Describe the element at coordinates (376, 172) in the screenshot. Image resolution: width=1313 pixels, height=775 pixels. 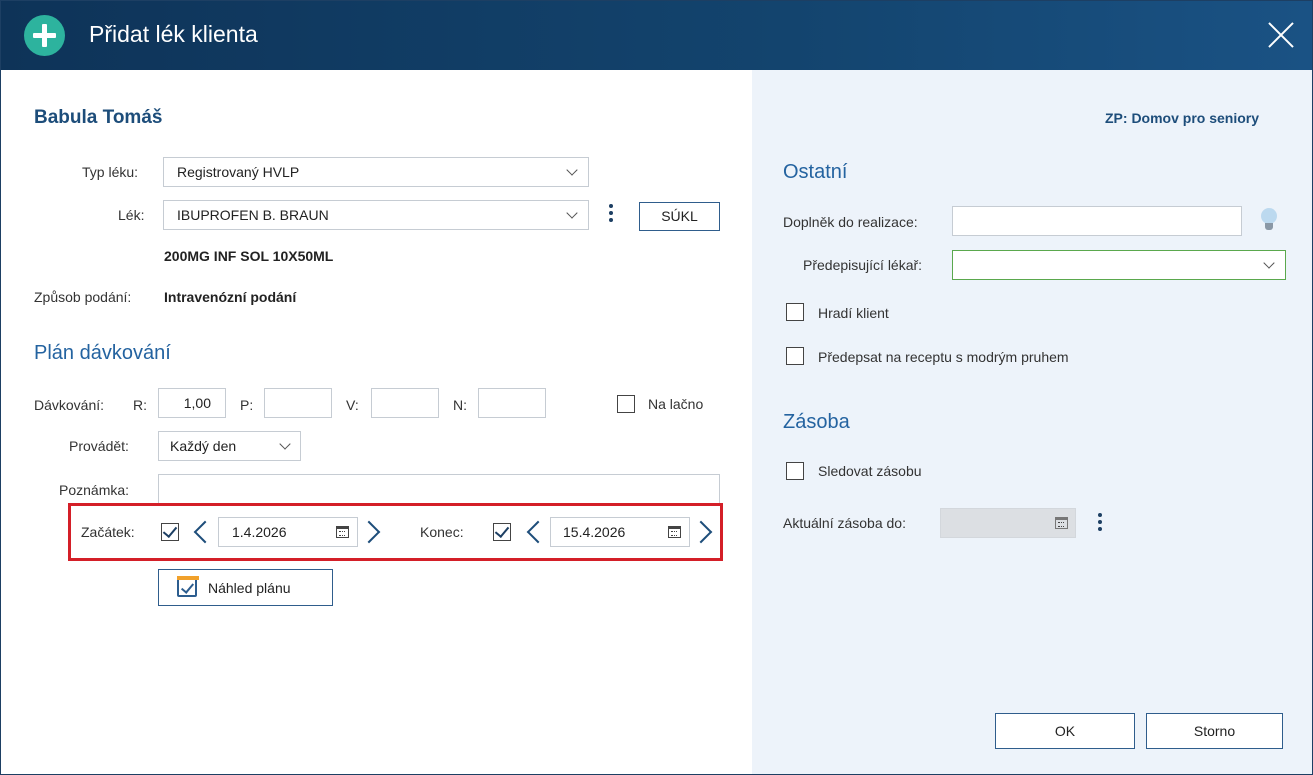
I see `drug-type-select: Registrovaný HVLP` at that location.